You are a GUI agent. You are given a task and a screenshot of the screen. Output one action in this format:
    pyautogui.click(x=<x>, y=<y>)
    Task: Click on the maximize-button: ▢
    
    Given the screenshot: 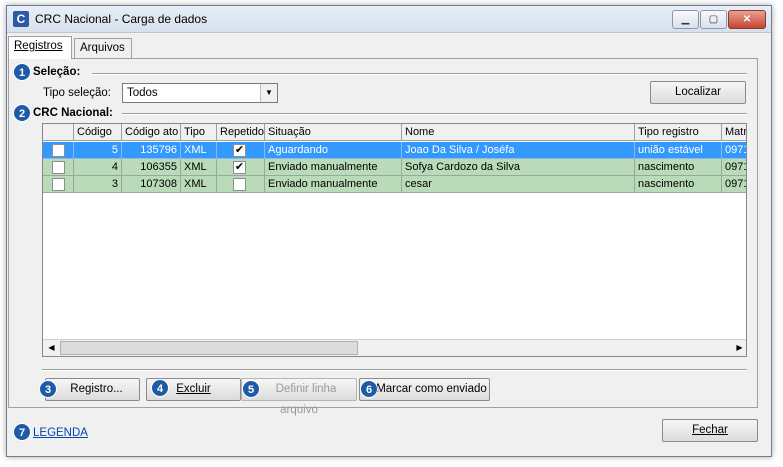 What is the action you would take?
    pyautogui.click(x=713, y=19)
    